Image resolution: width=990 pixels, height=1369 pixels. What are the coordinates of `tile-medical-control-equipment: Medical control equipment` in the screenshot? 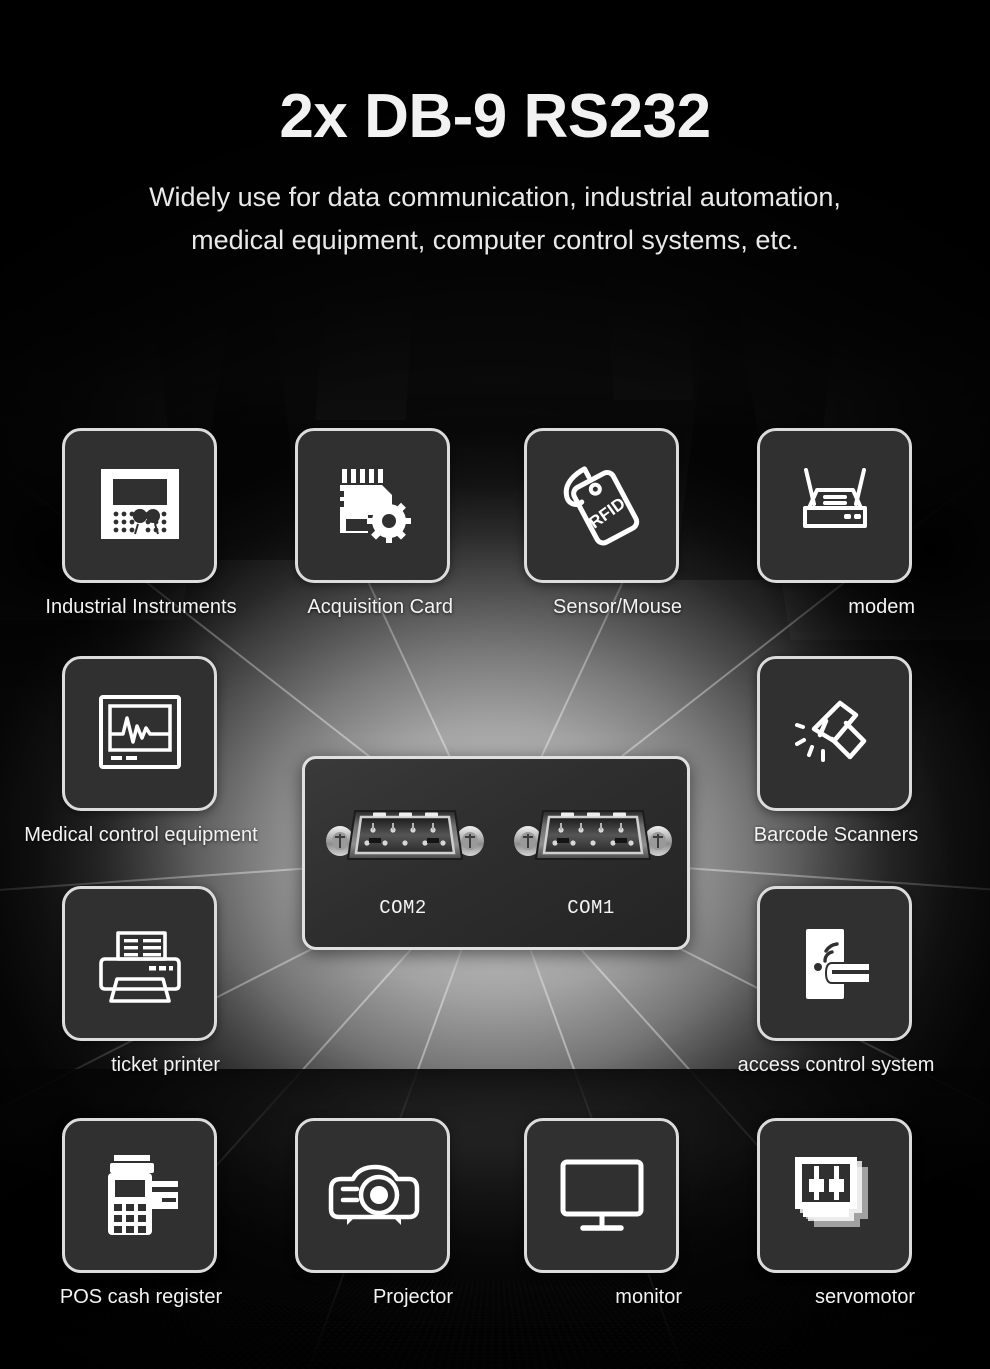 It's located at (141, 751).